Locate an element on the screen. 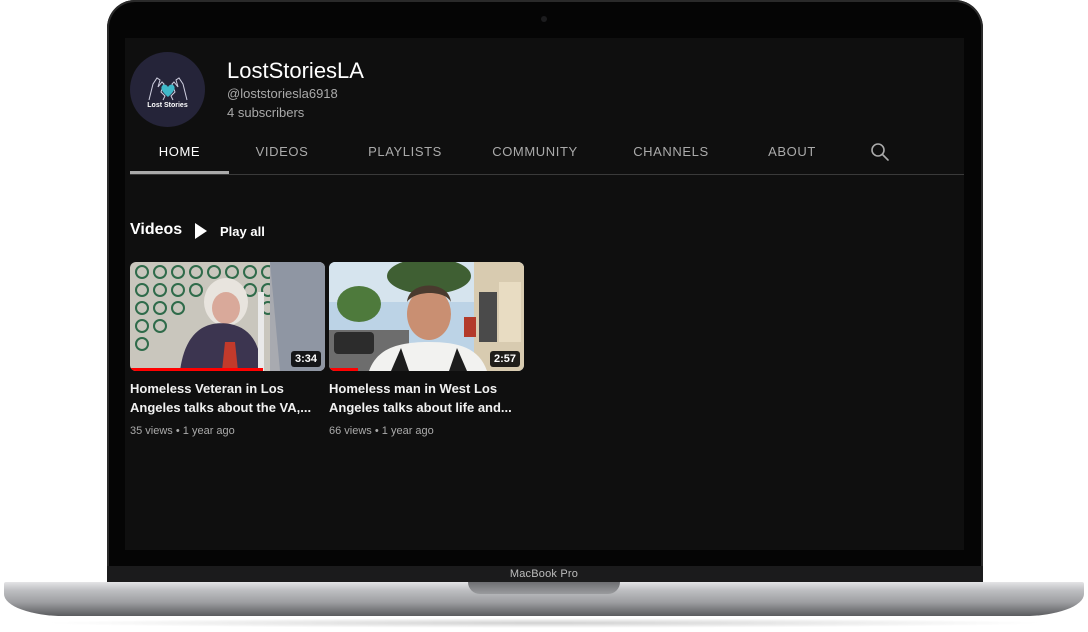 Image resolution: width=1088 pixels, height=632 pixels. channel-handle: @loststoriesla6918 is located at coordinates (282, 93).